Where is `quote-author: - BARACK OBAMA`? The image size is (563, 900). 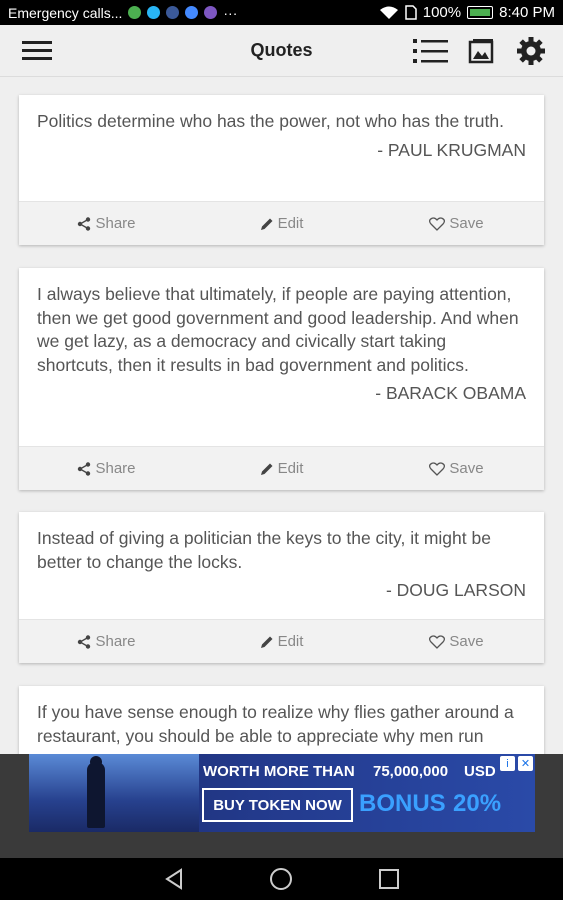
quote-author: - BARACK OBAMA is located at coordinates (450, 393).